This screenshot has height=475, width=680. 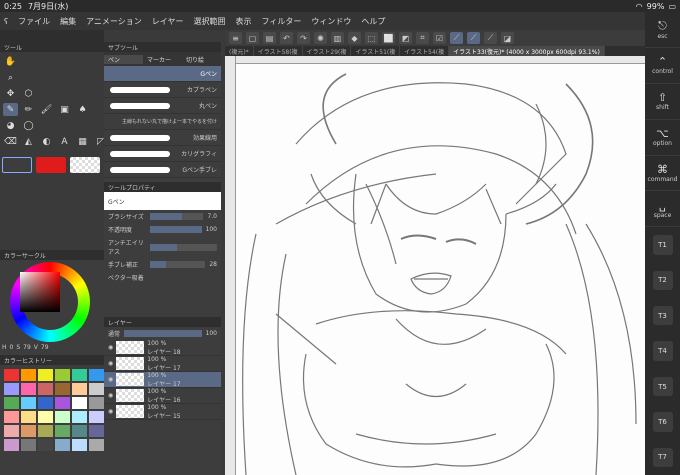 What do you see at coordinates (28, 93) in the screenshot?
I see `object-icon: ⬡` at bounding box center [28, 93].